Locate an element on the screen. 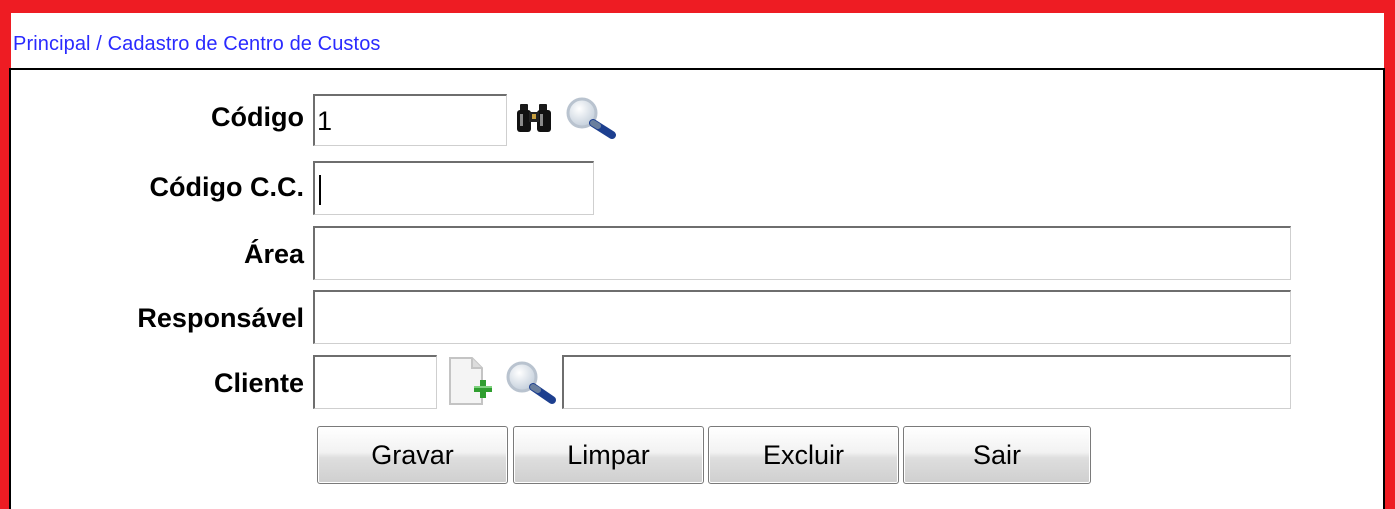 The image size is (1395, 509). cliente-magnifier-icon is located at coordinates (530, 382).